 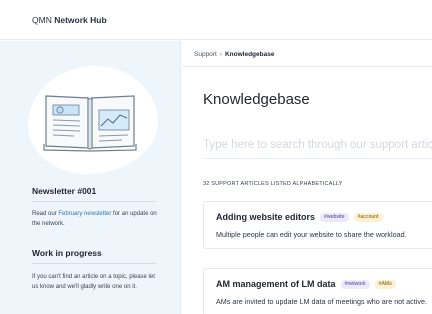 What do you see at coordinates (216, 20) in the screenshot?
I see `top-bar: QMN Network Hub` at bounding box center [216, 20].